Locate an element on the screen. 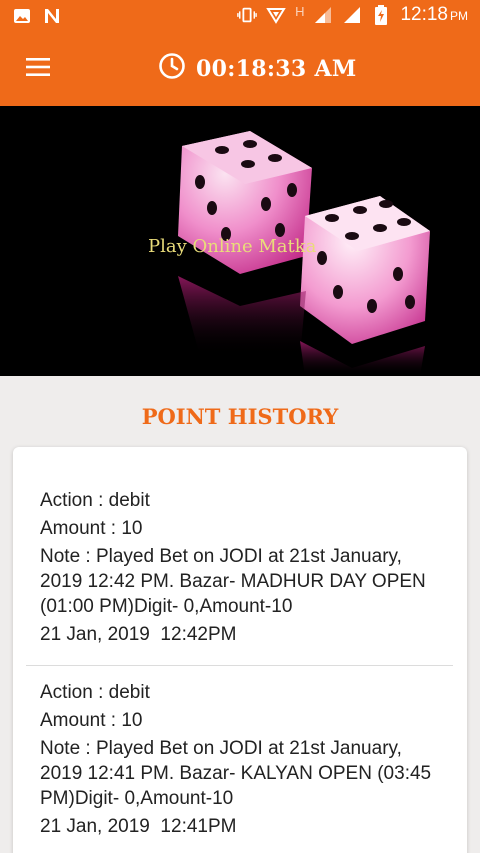  n-notification-icon is located at coordinates (52, 16).